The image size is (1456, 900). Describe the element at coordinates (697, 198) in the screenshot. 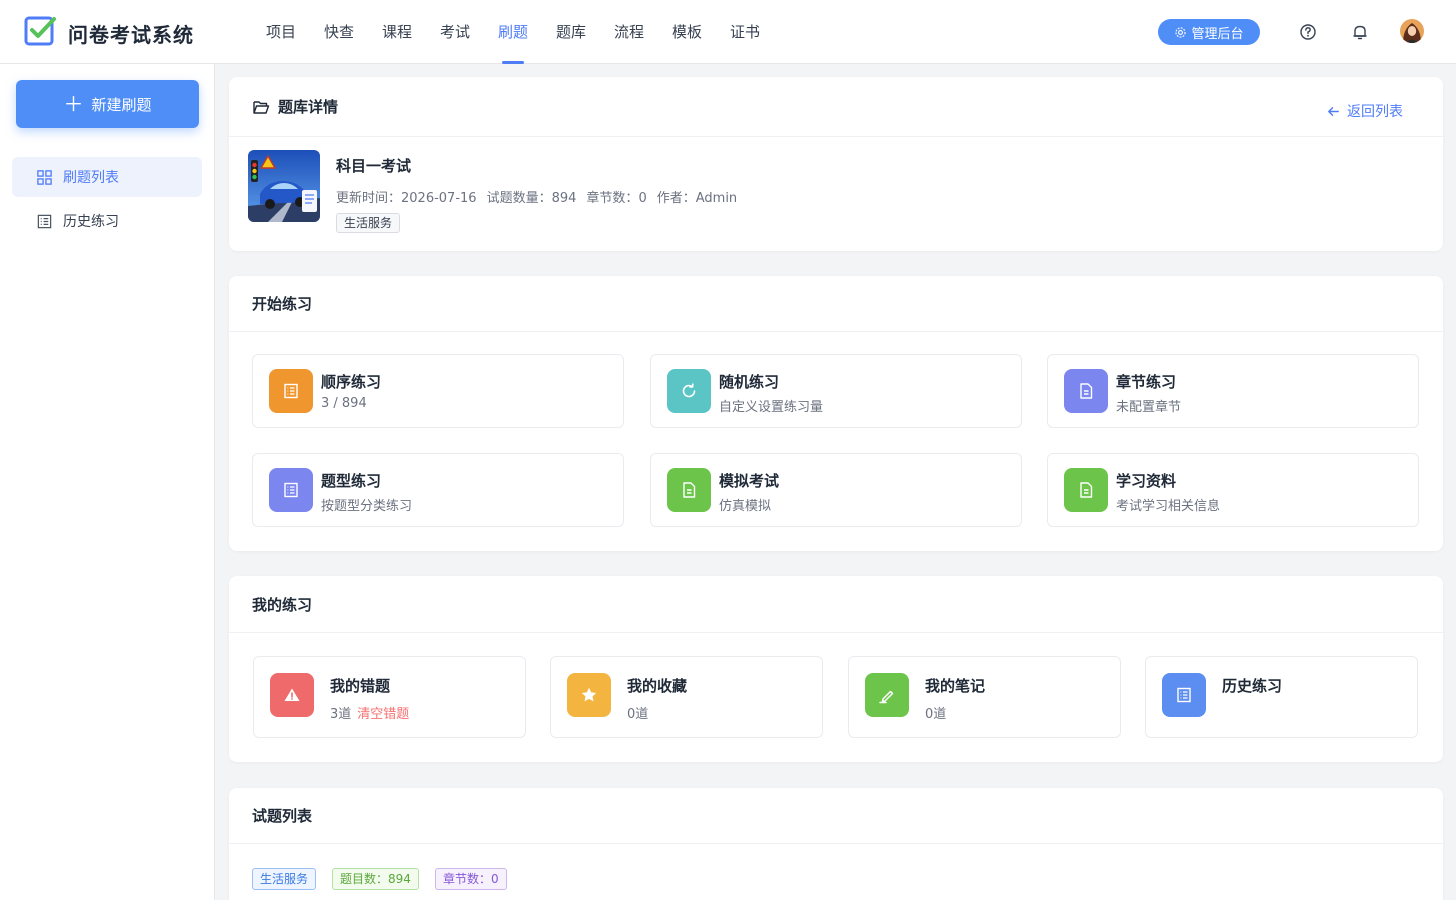

I see `meta-author: 作者：Admin` at that location.